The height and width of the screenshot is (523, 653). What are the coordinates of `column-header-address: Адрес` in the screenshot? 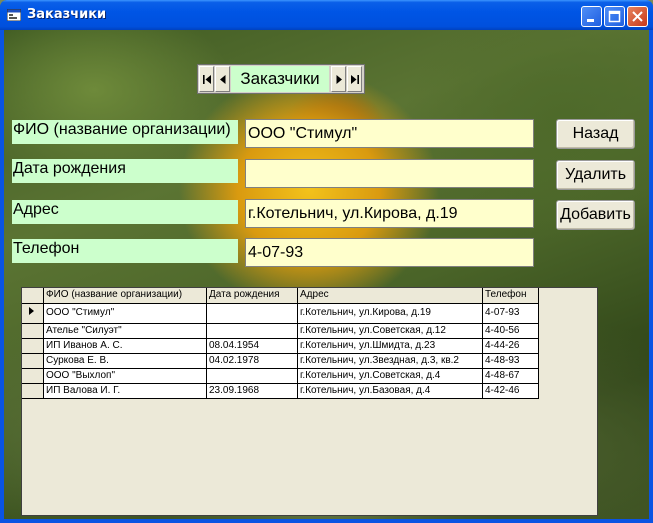 It's located at (390, 296).